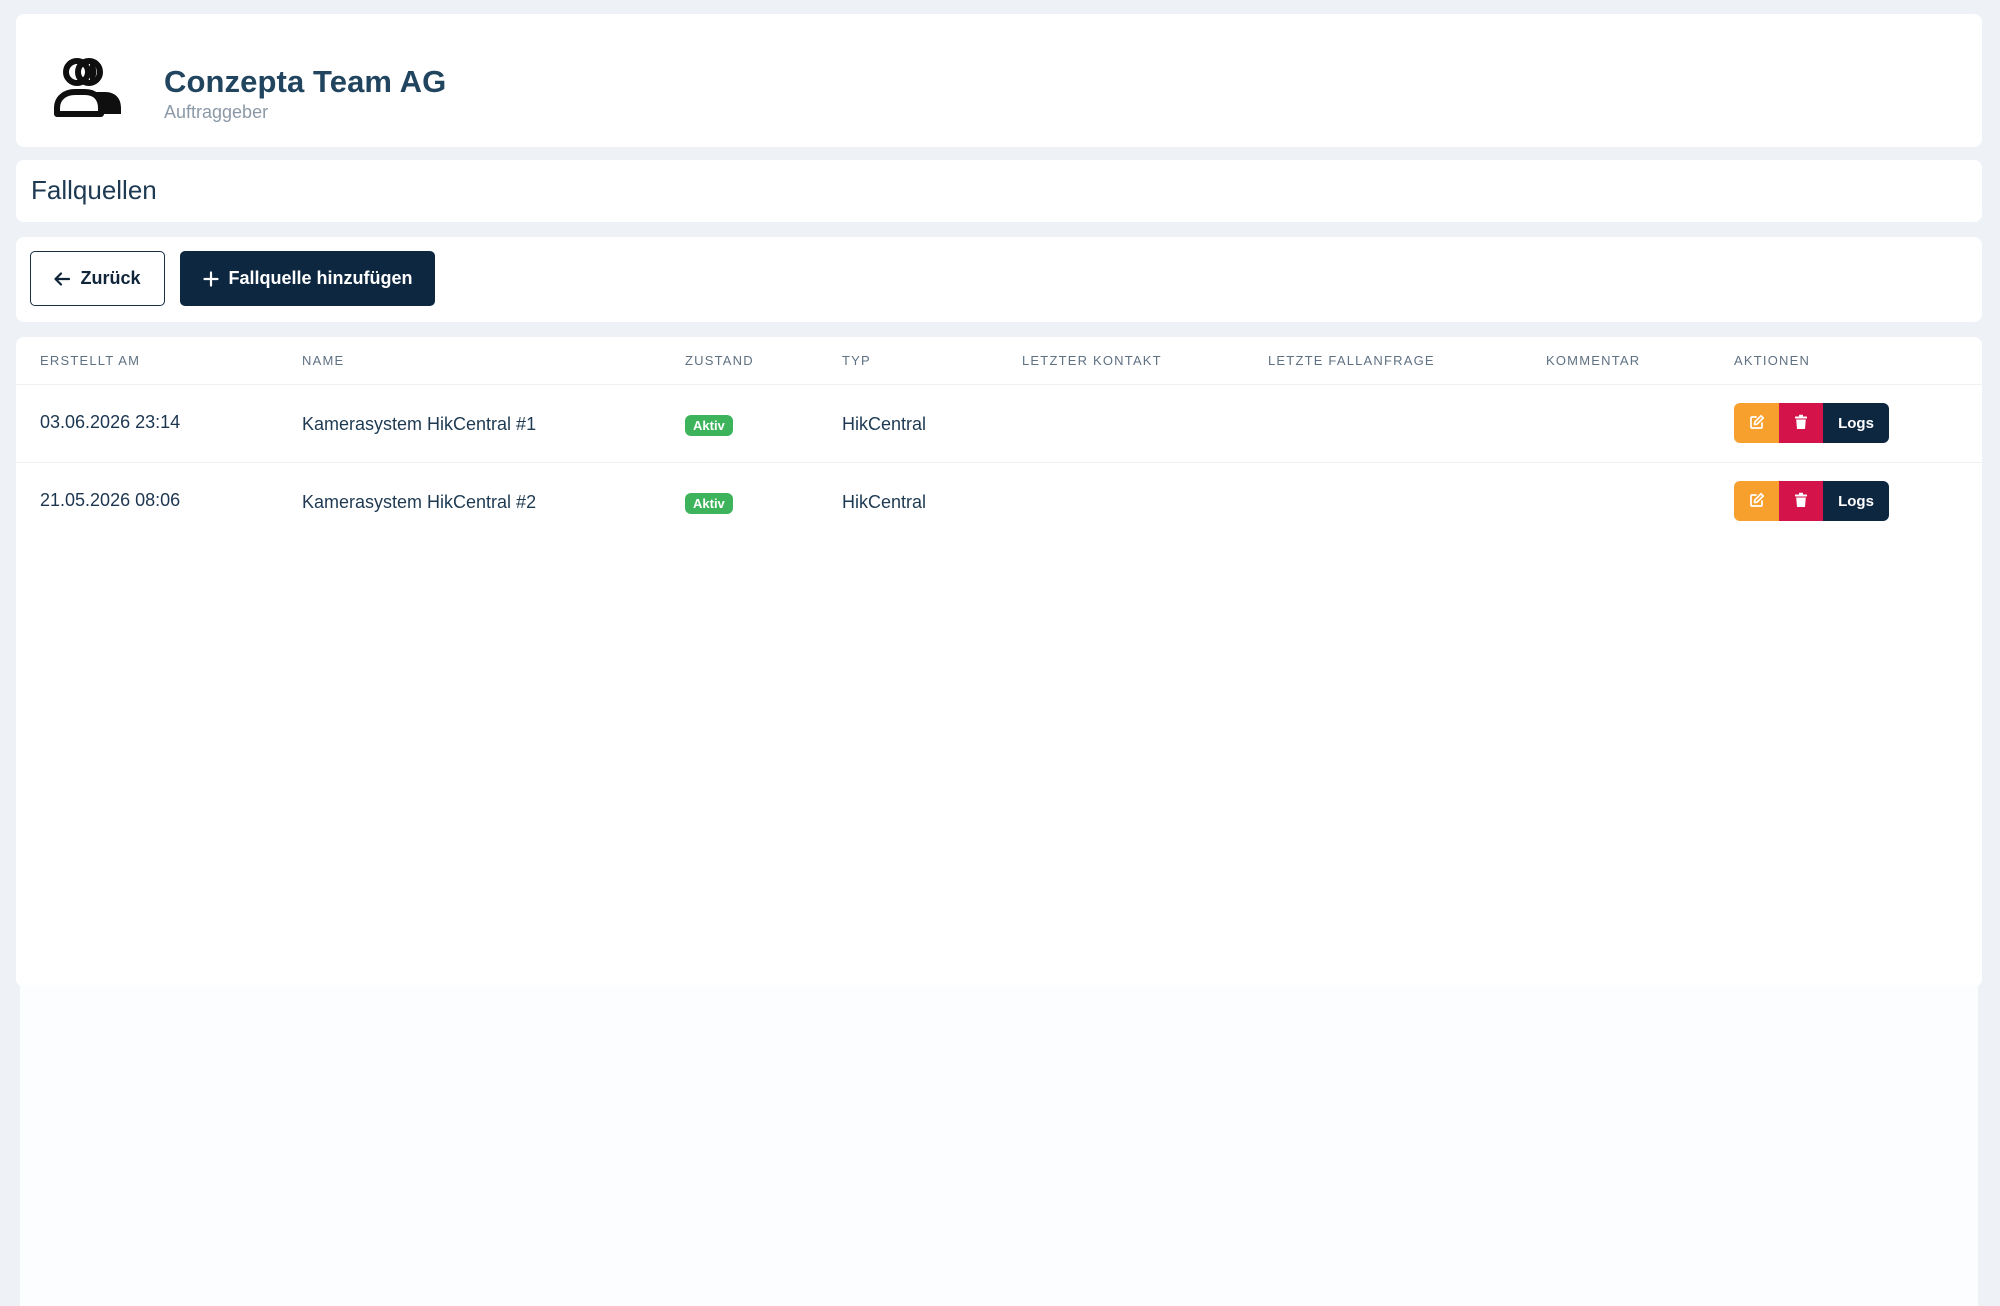 The width and height of the screenshot is (2000, 1306). What do you see at coordinates (323, 360) in the screenshot?
I see `column-header-name: NAME` at bounding box center [323, 360].